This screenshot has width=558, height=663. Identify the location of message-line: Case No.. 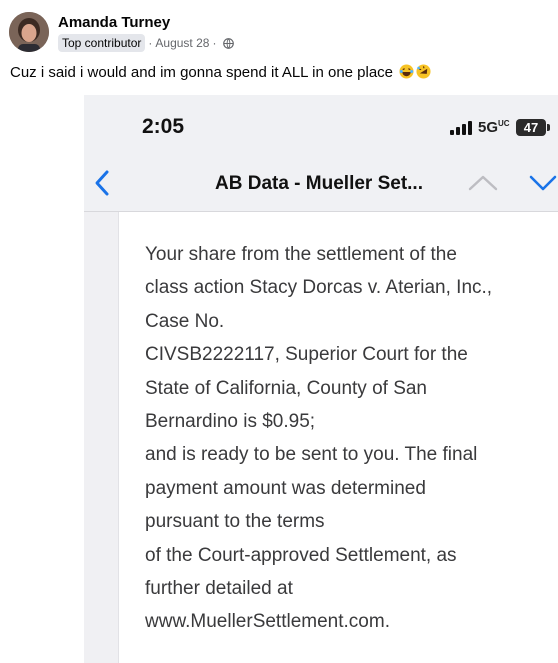
(185, 321).